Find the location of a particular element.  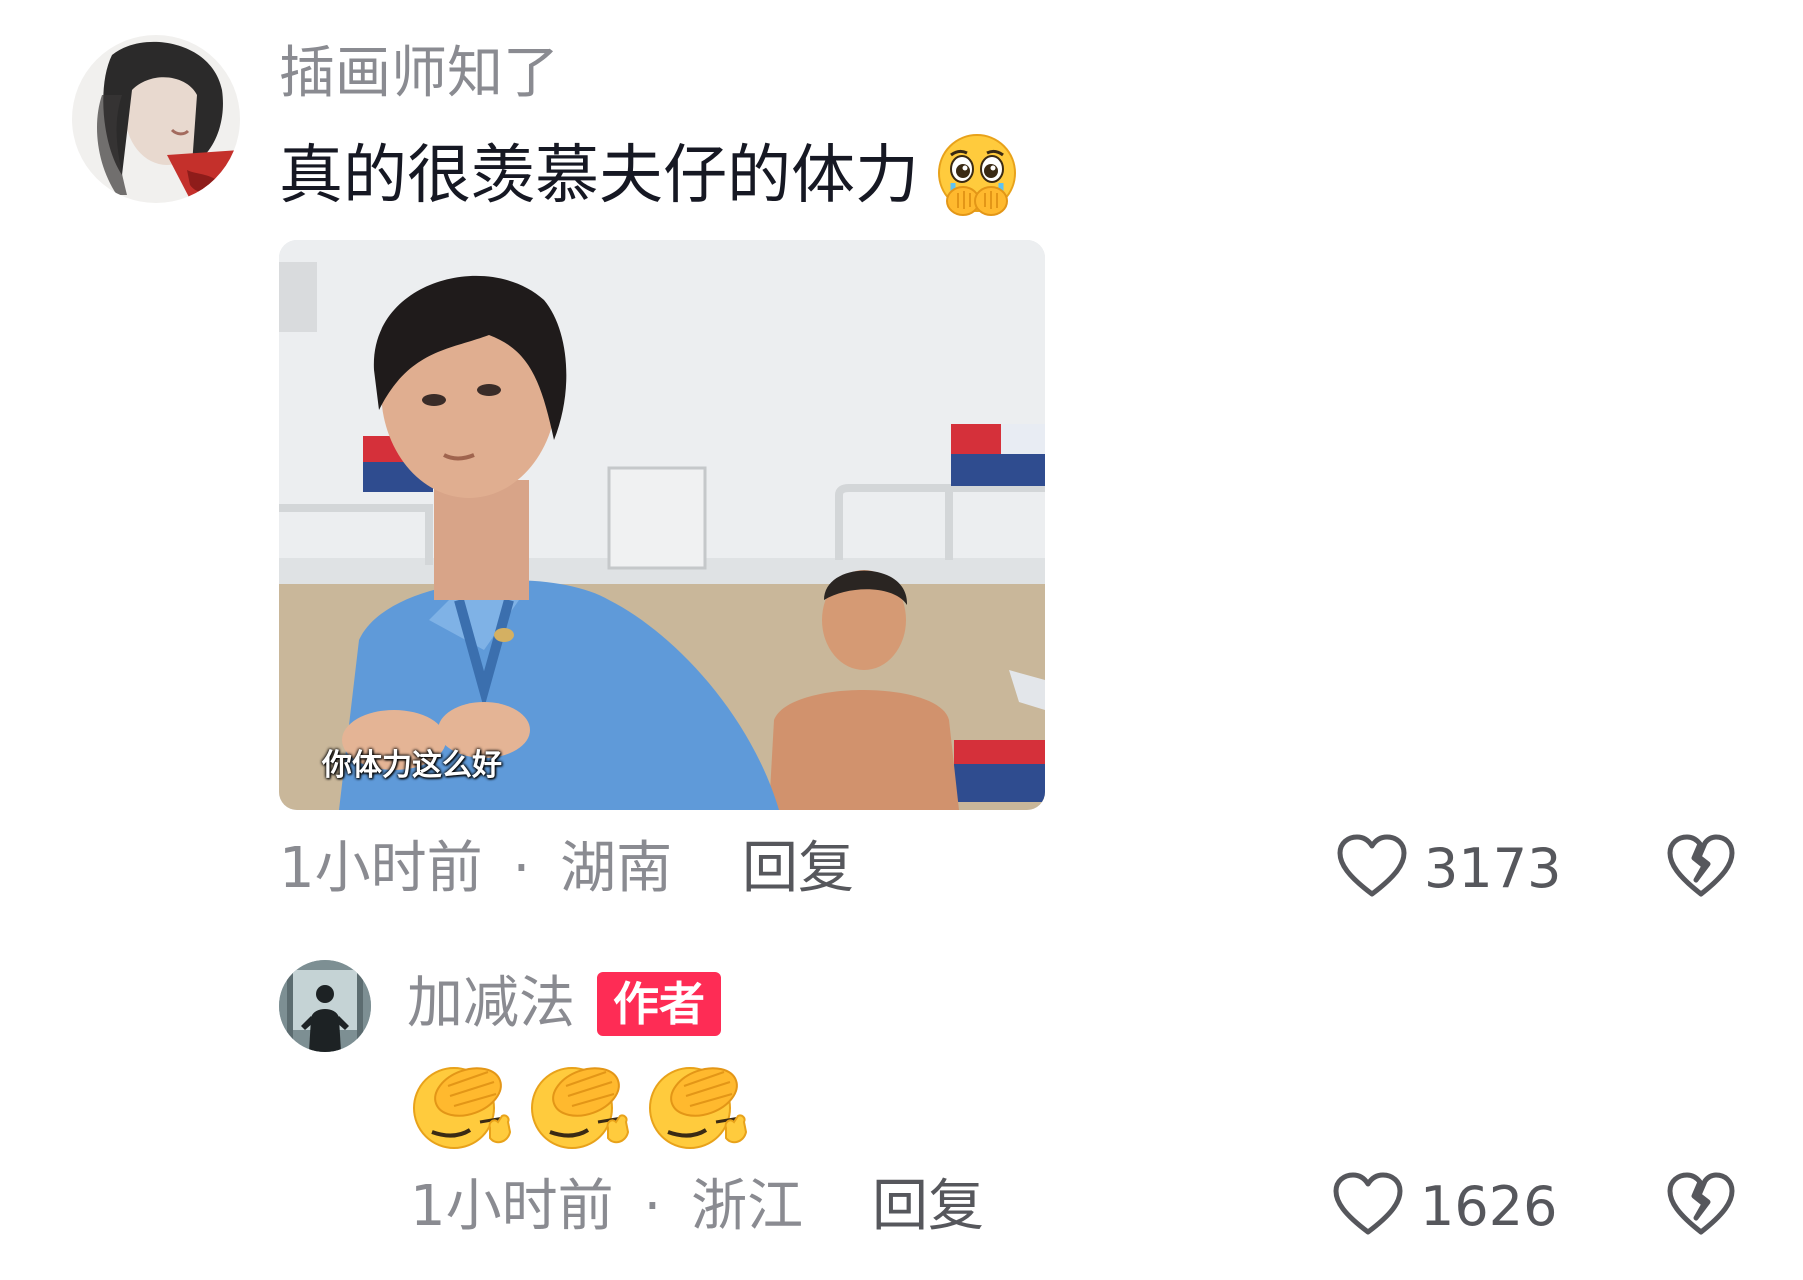

comment-username: 加减法 is located at coordinates (491, 1004).